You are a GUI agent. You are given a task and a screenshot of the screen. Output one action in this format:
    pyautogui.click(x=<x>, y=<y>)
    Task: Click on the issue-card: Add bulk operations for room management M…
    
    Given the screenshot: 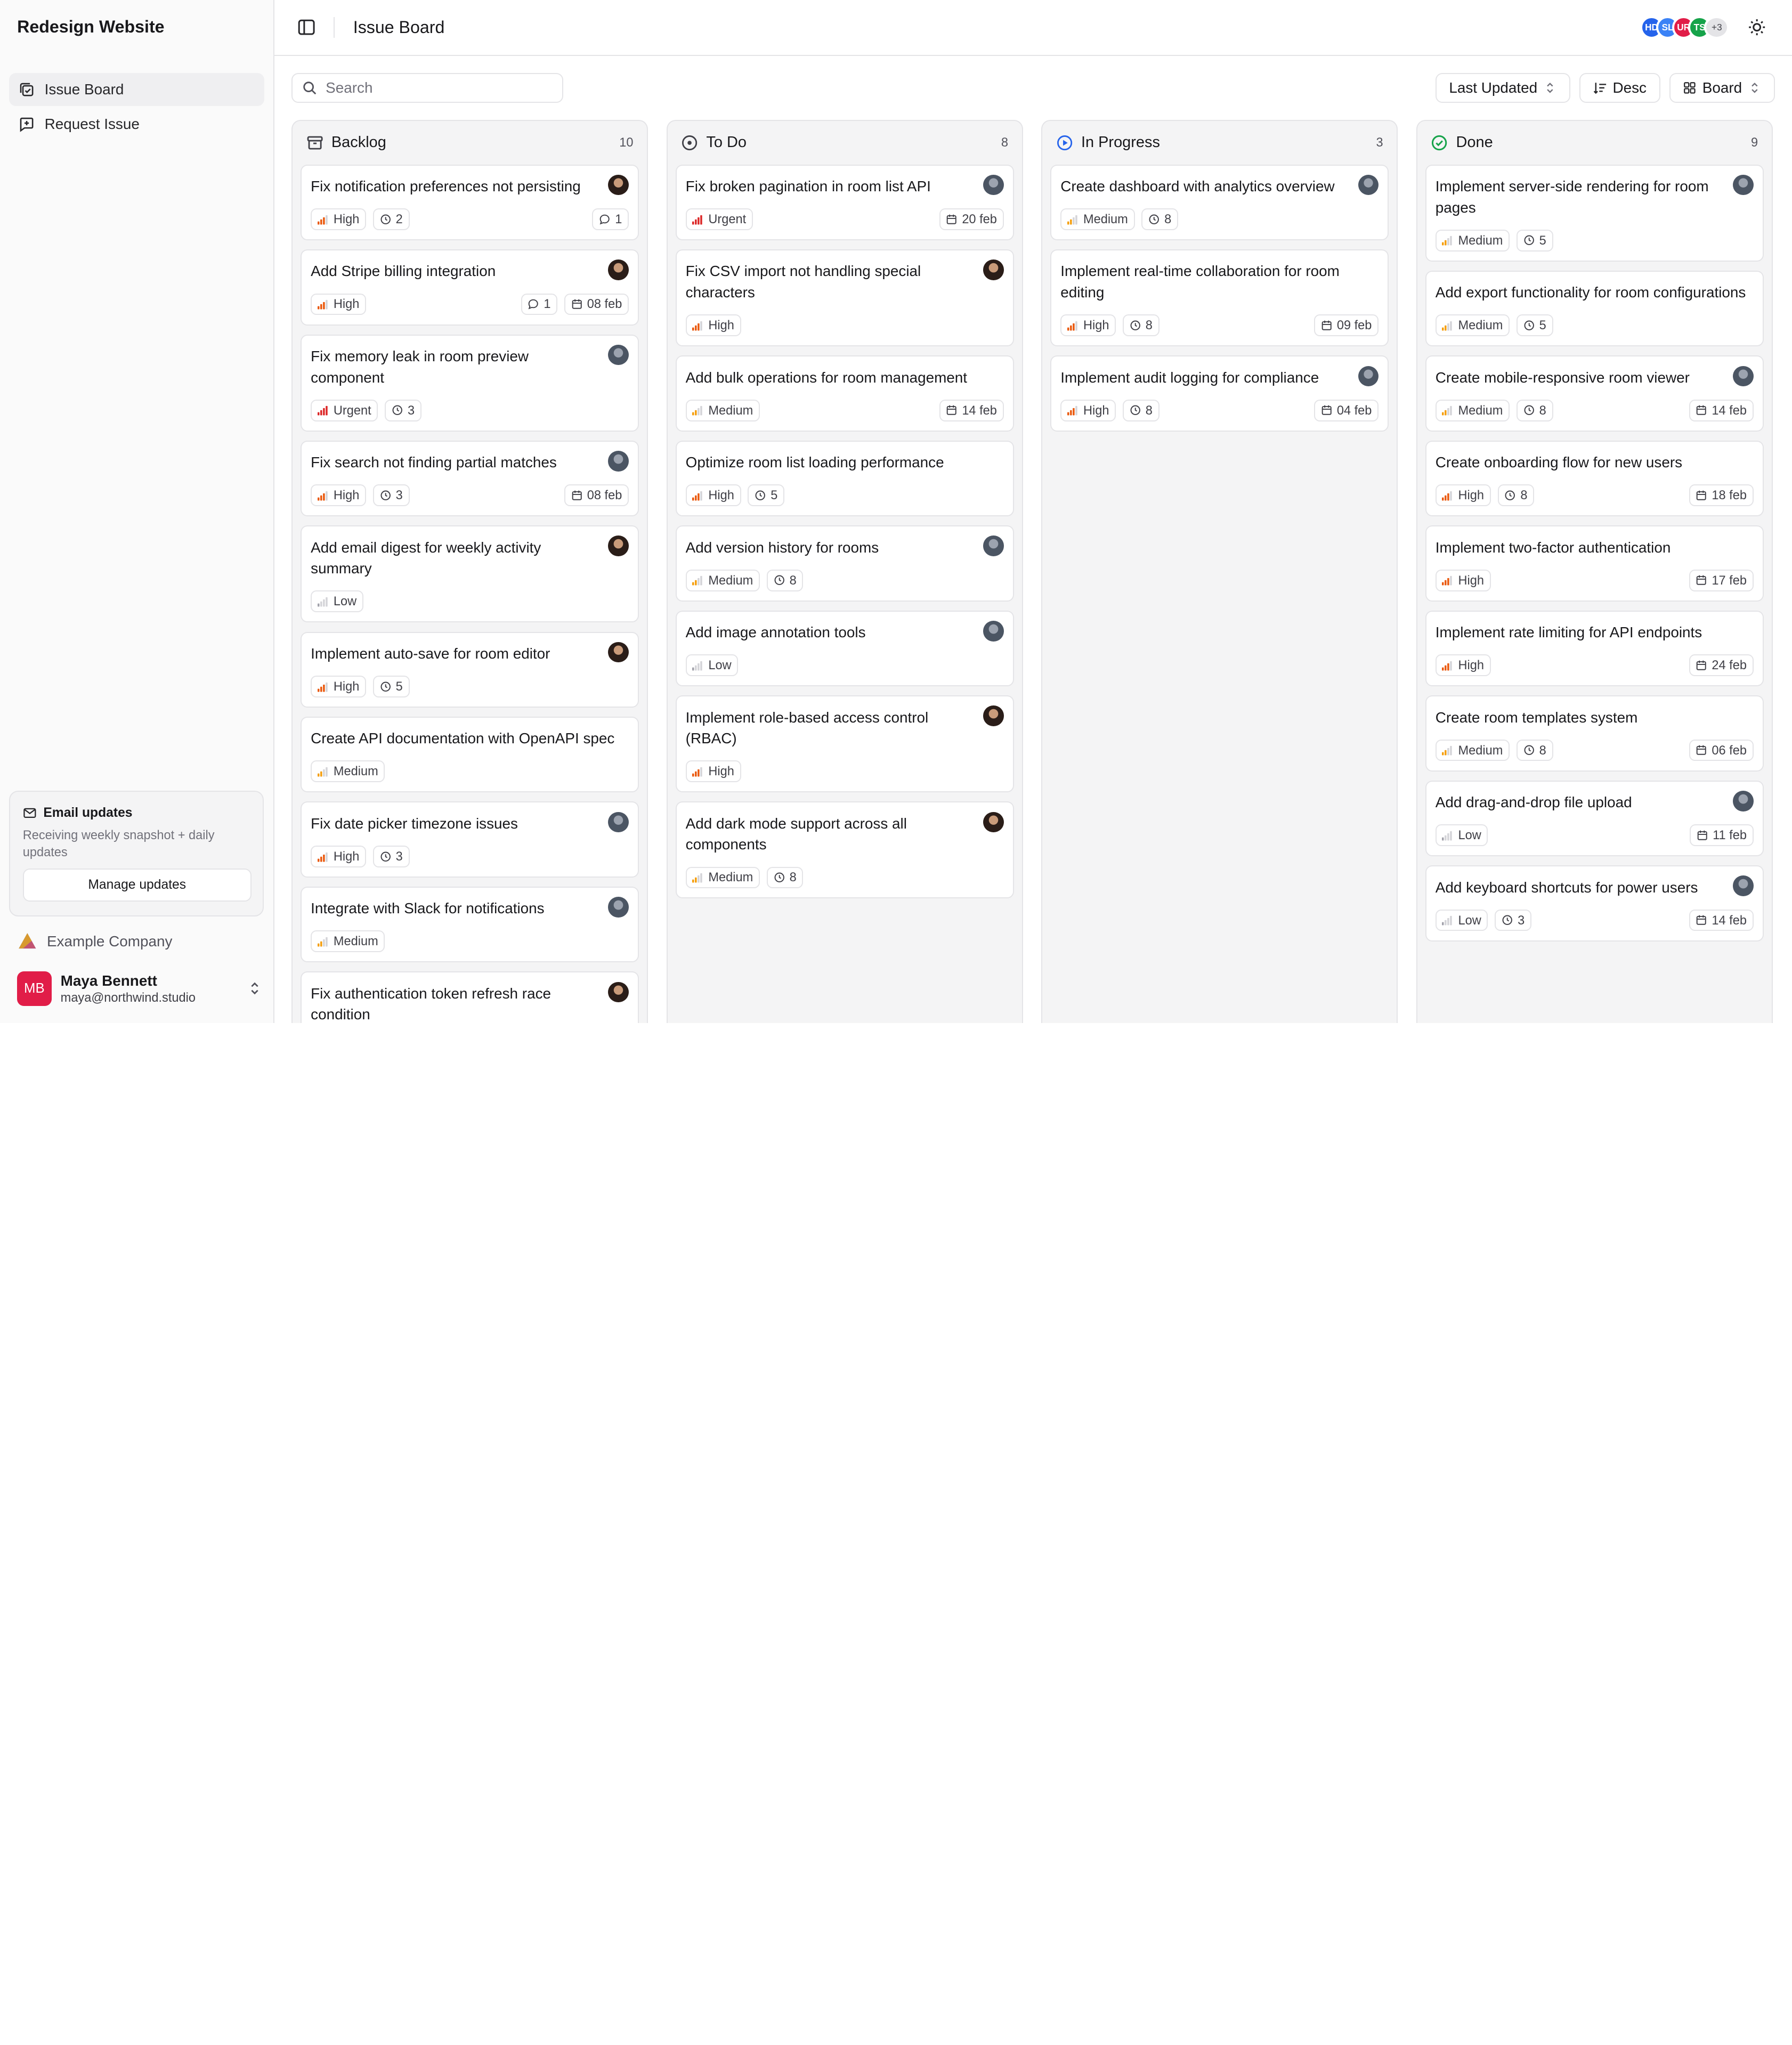 What is the action you would take?
    pyautogui.click(x=844, y=393)
    